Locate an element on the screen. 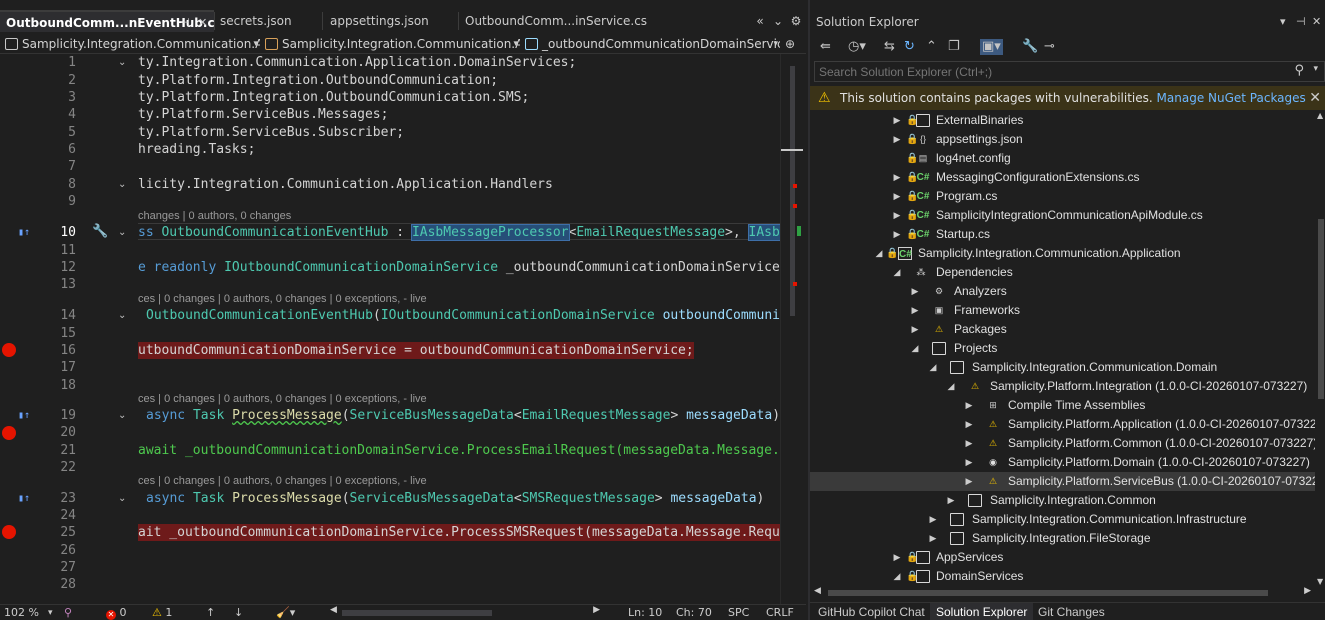 This screenshot has height=620, width=1325. arrow-up-icon: ↑ is located at coordinates (210, 612).